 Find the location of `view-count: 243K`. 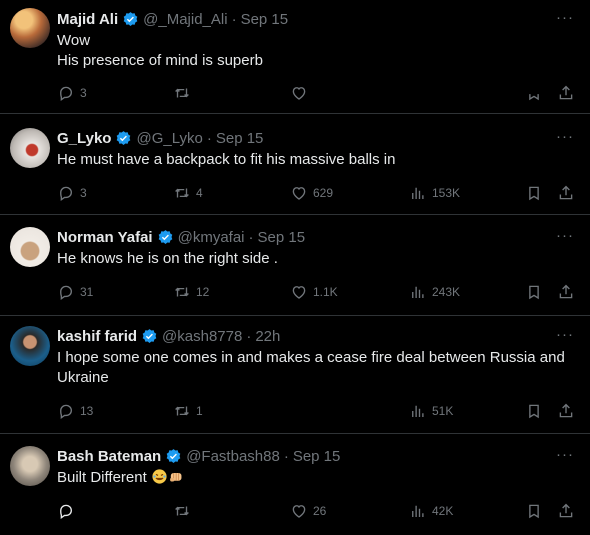

view-count: 243K is located at coordinates (446, 292).